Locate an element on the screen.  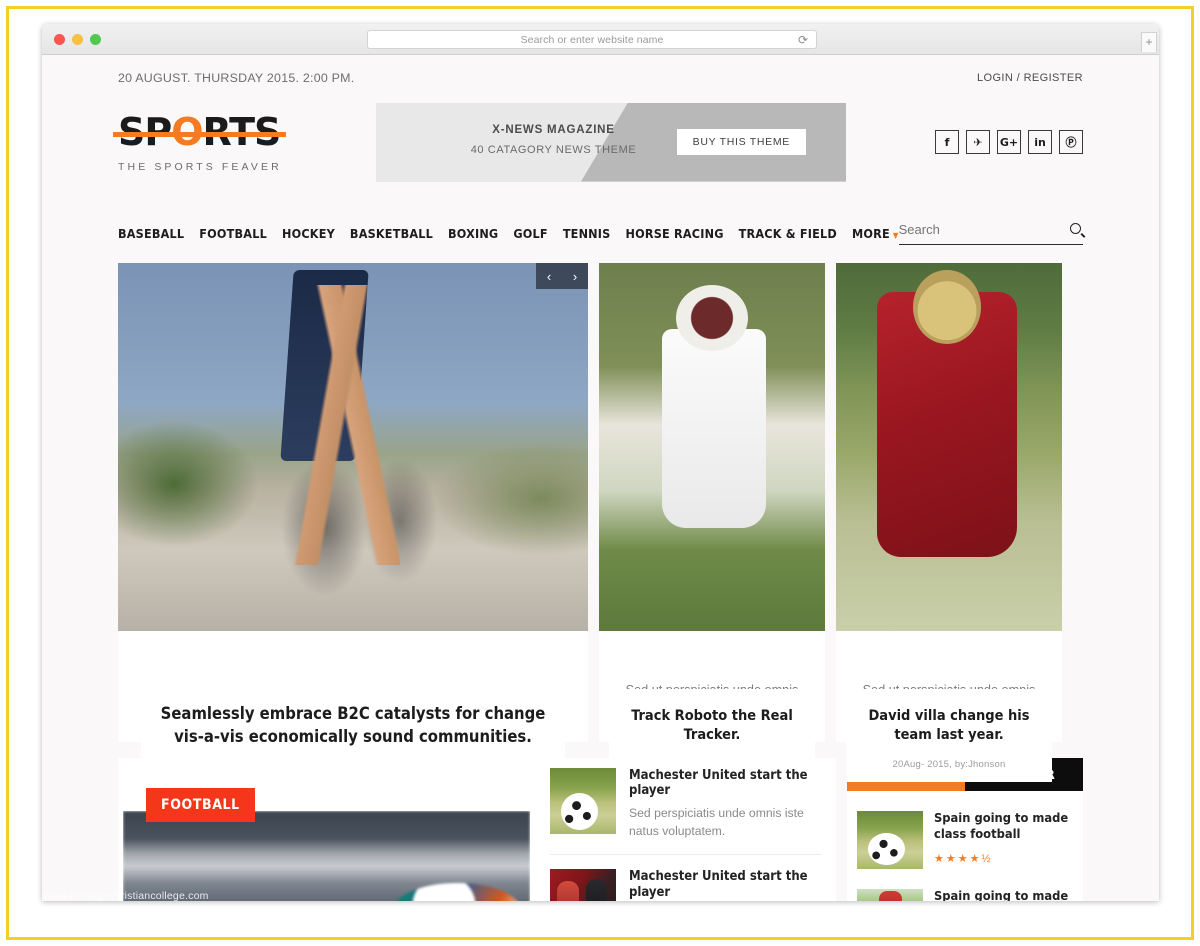
blurred-stadium-photo is located at coordinates (326, 855).